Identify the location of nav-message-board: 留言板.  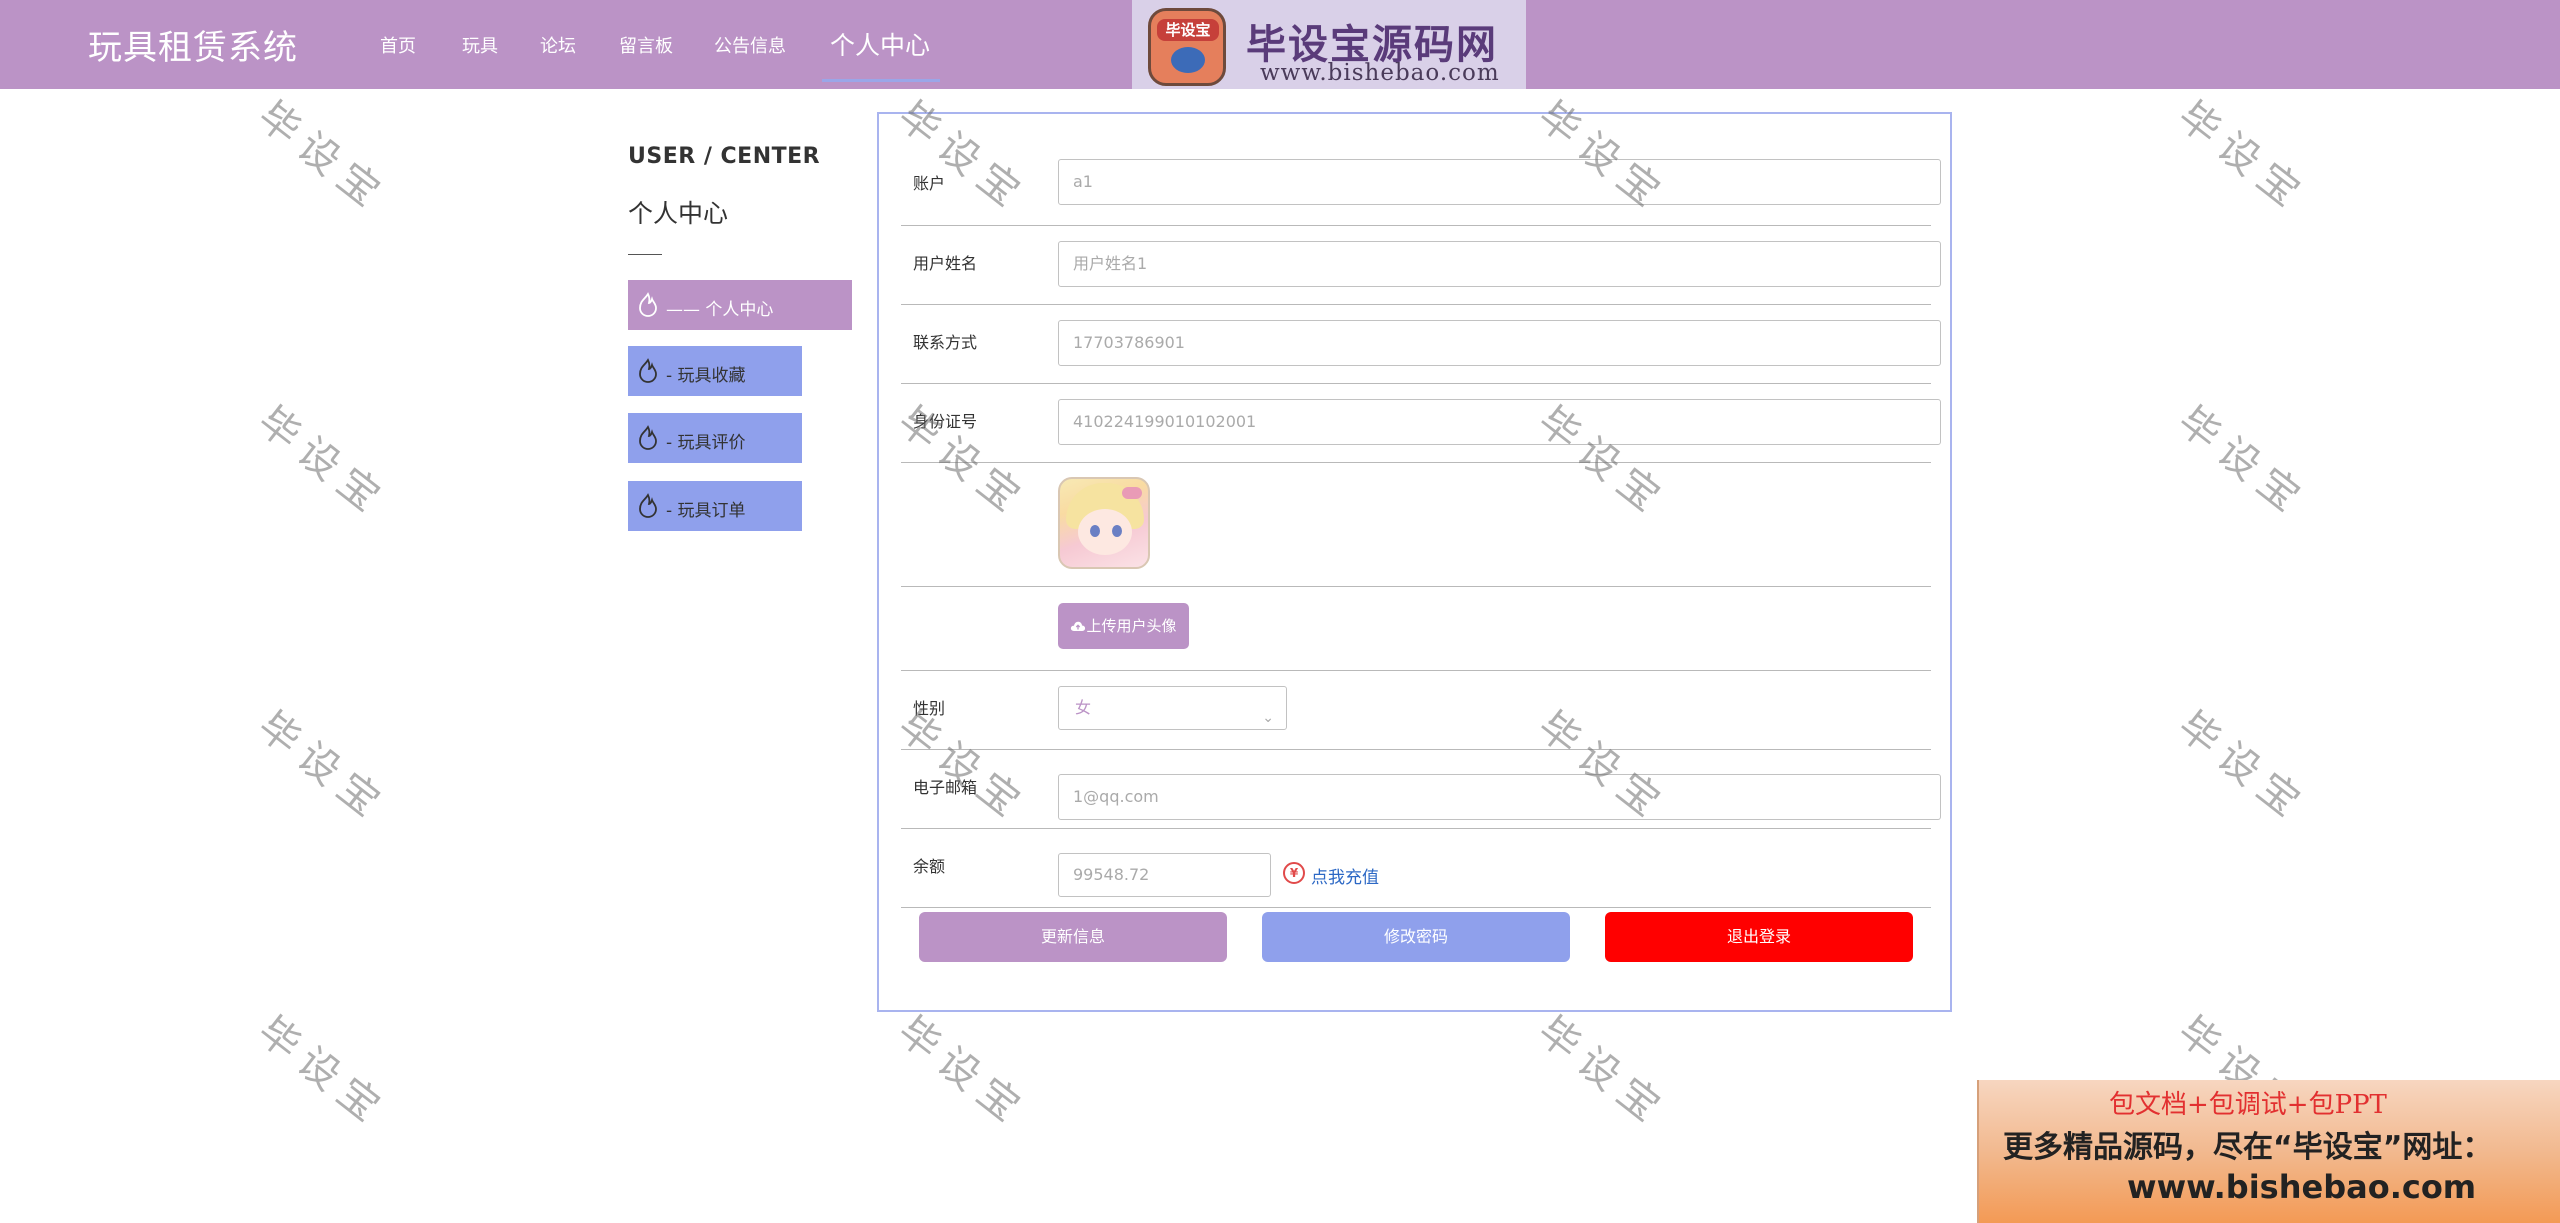
(646, 45).